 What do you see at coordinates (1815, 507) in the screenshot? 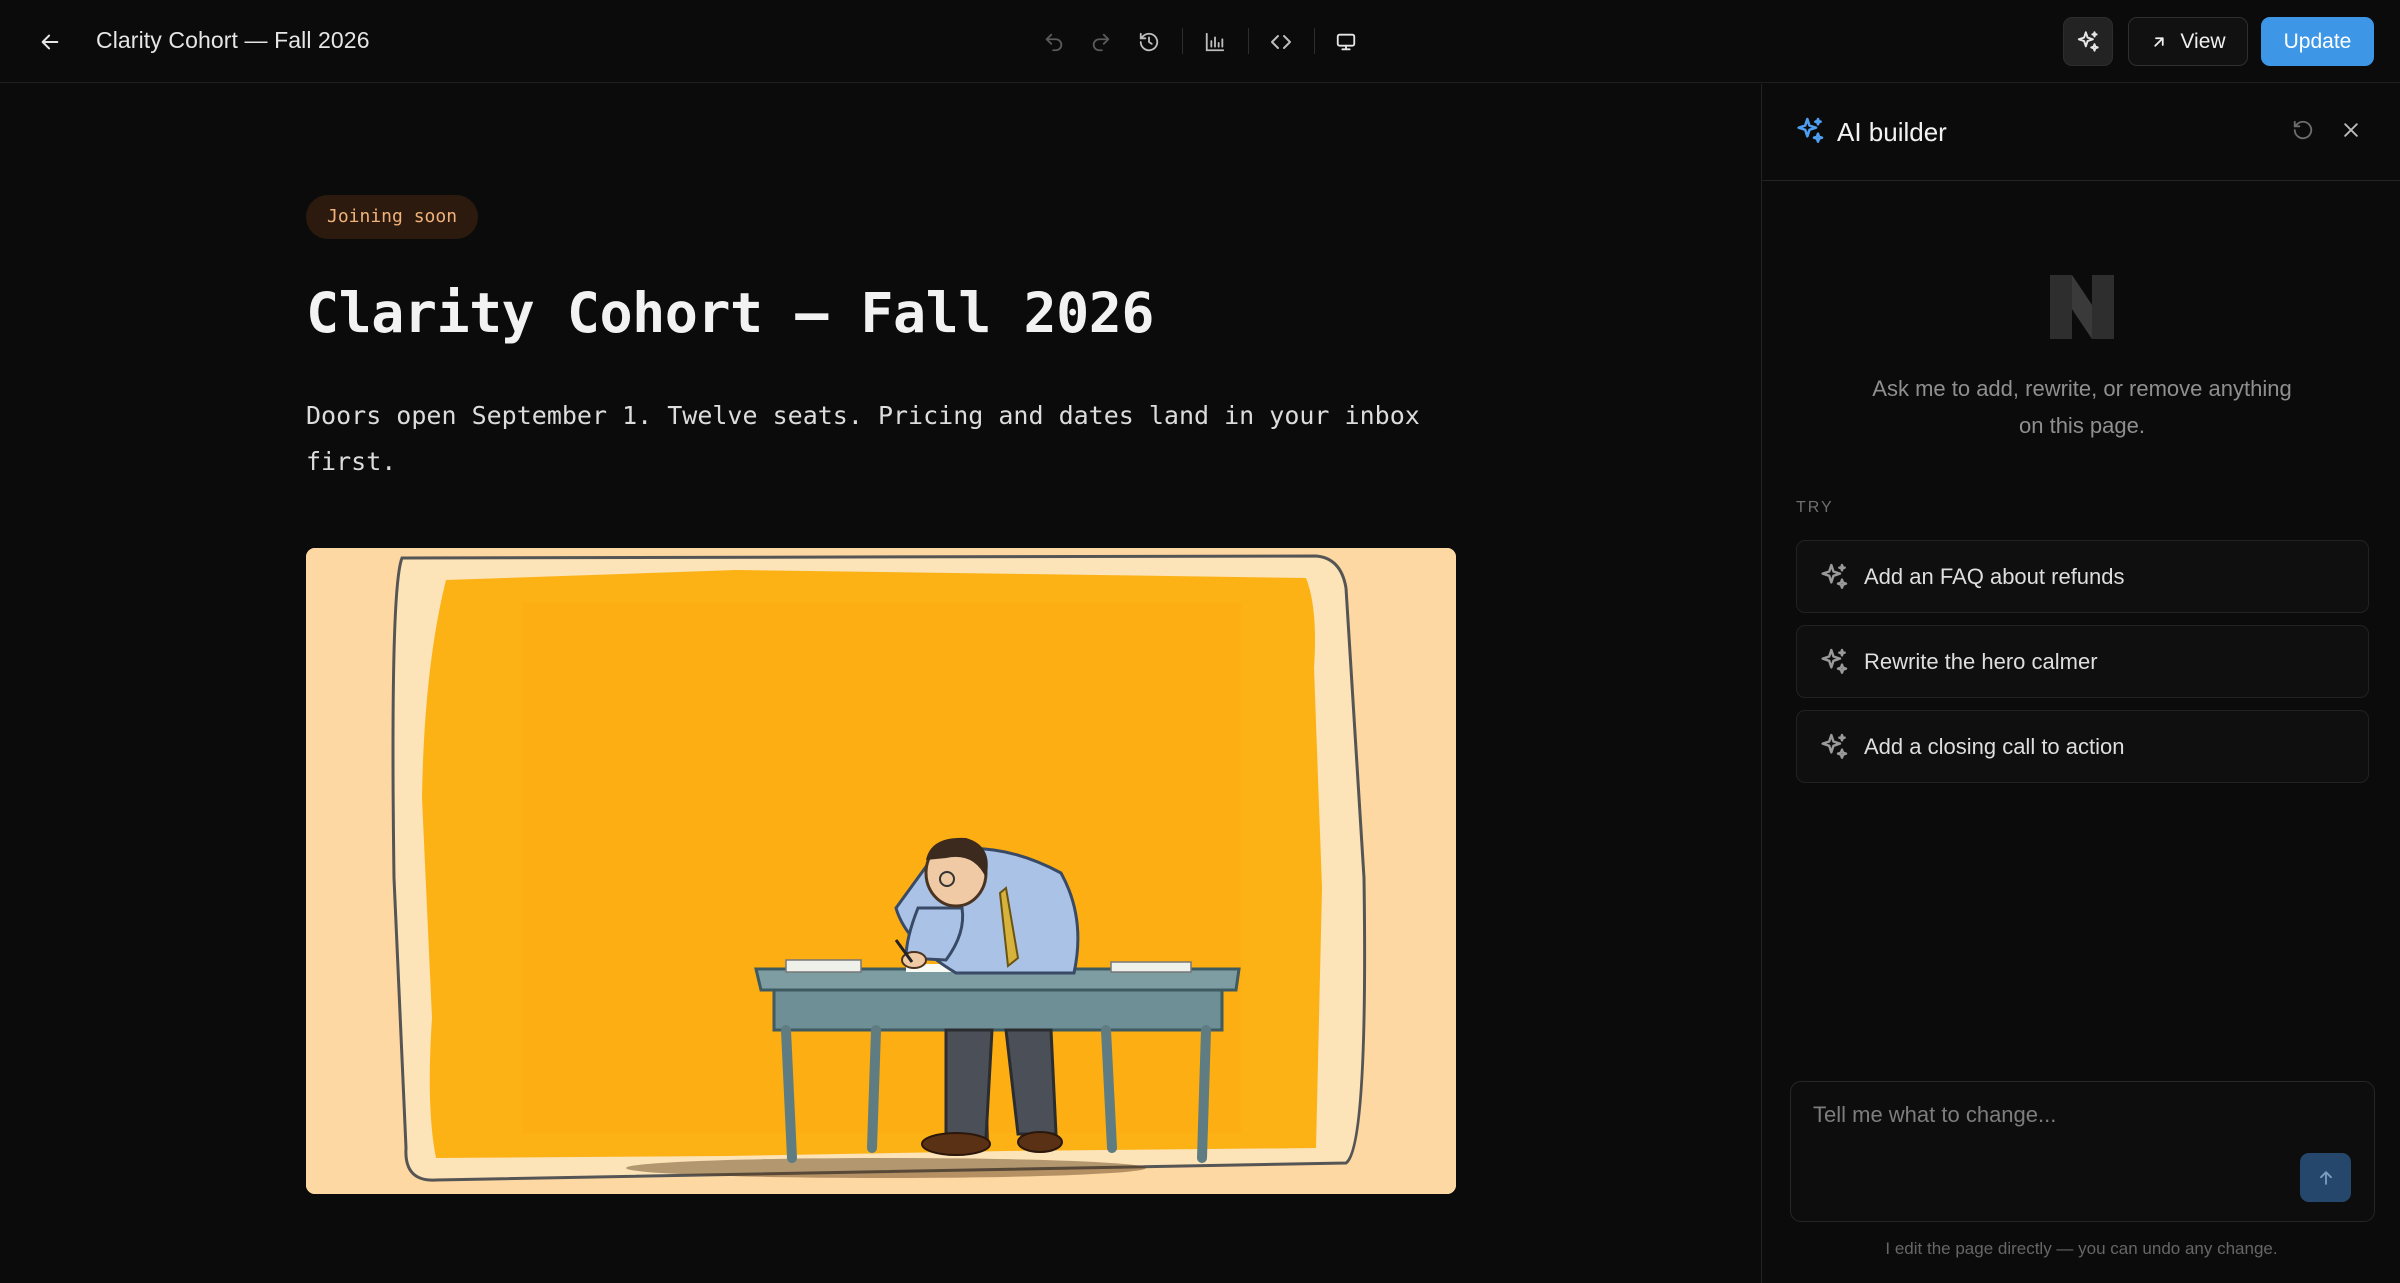
I see `try-label: TRY` at bounding box center [1815, 507].